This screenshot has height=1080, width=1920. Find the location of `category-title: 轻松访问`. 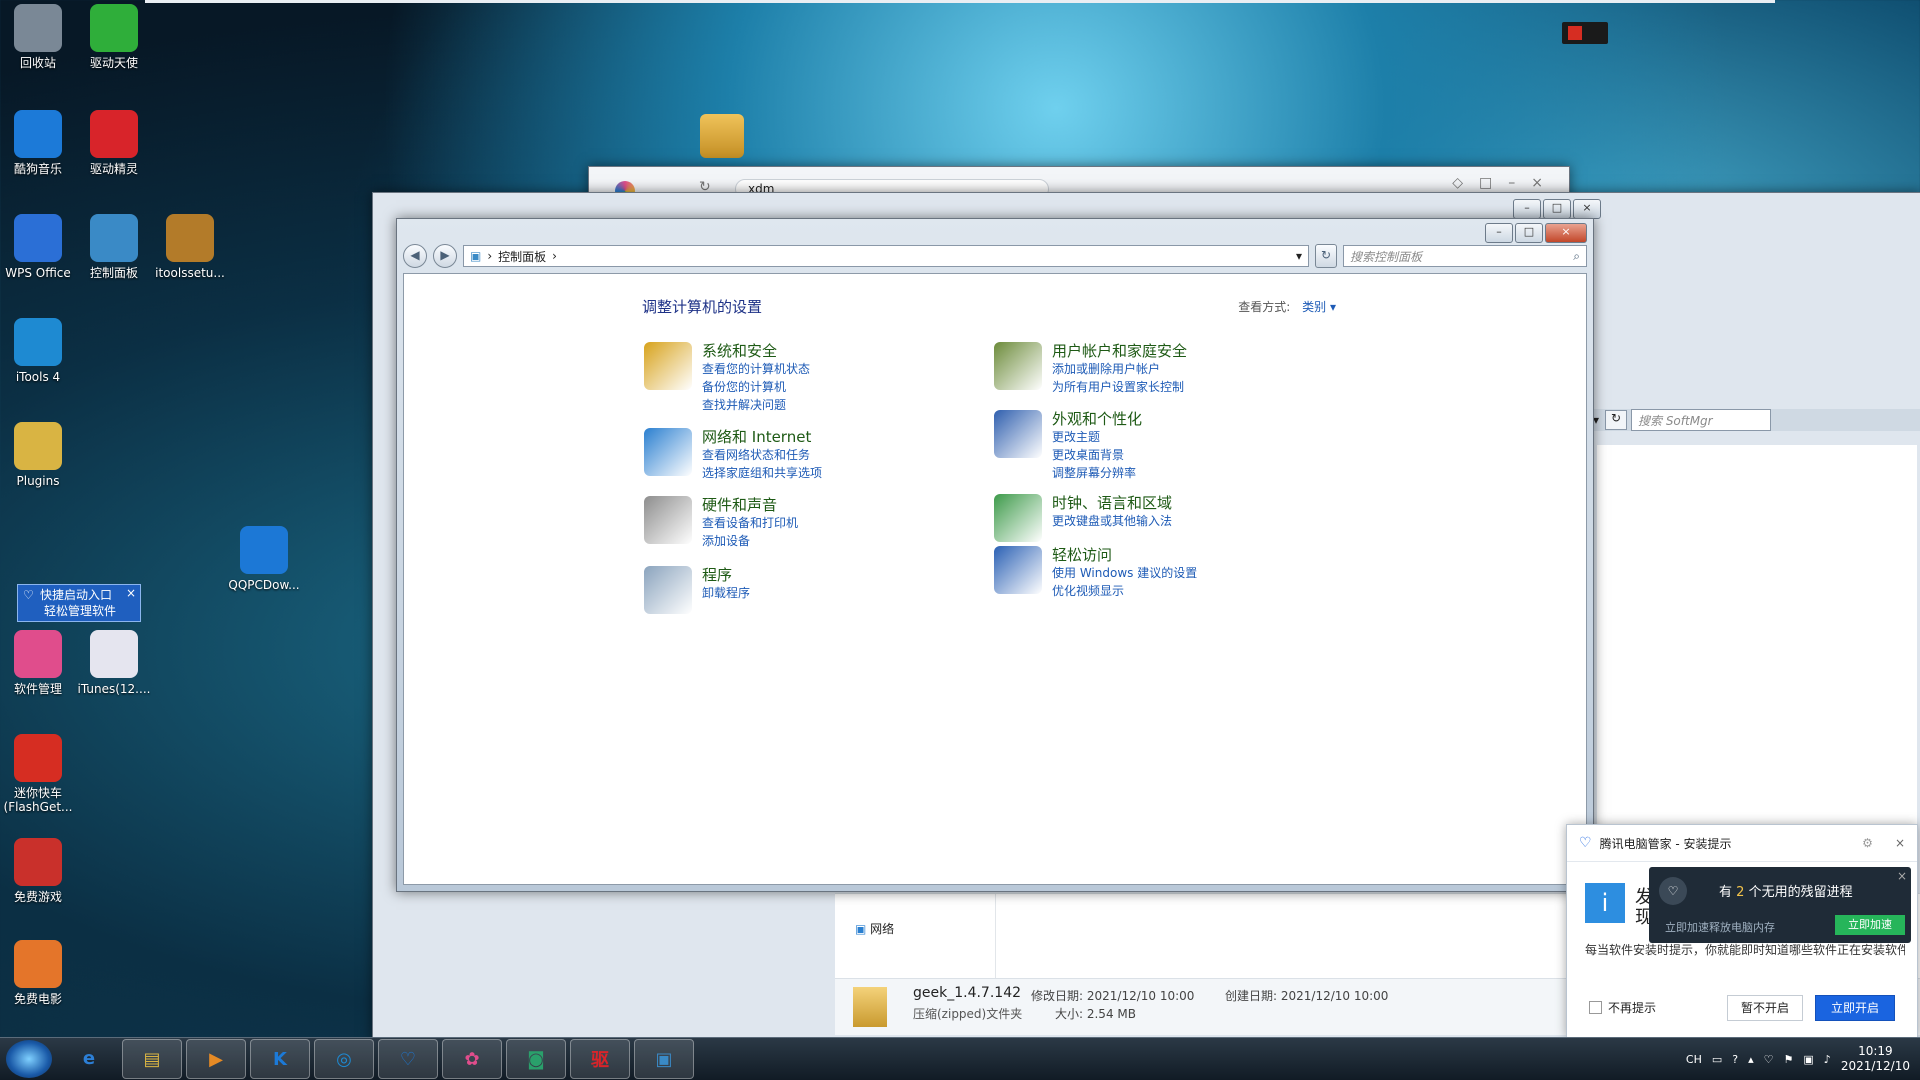

category-title: 轻松访问 is located at coordinates (1124, 555).